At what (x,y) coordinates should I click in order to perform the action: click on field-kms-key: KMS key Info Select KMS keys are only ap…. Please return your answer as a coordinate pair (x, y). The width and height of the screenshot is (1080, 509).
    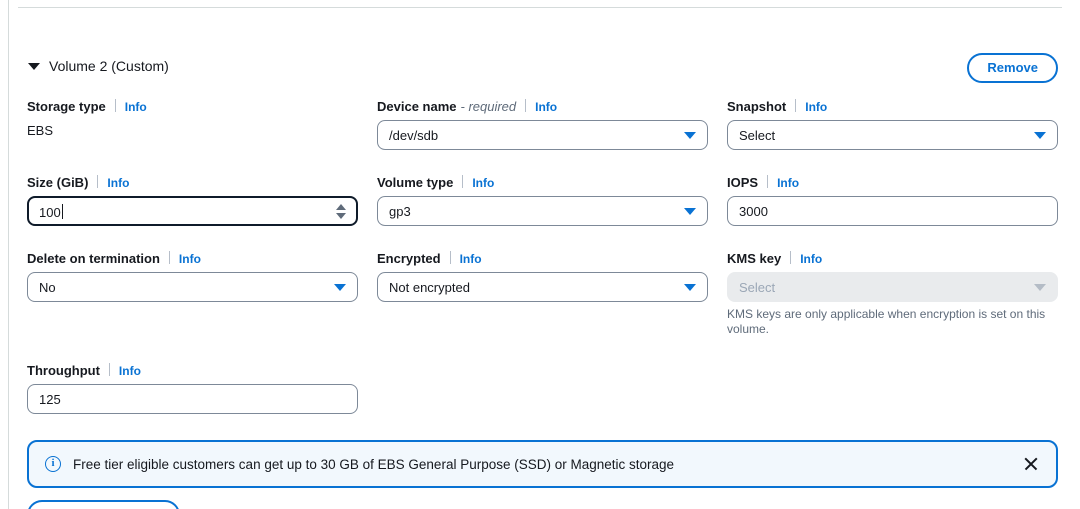
    Looking at the image, I should click on (892, 293).